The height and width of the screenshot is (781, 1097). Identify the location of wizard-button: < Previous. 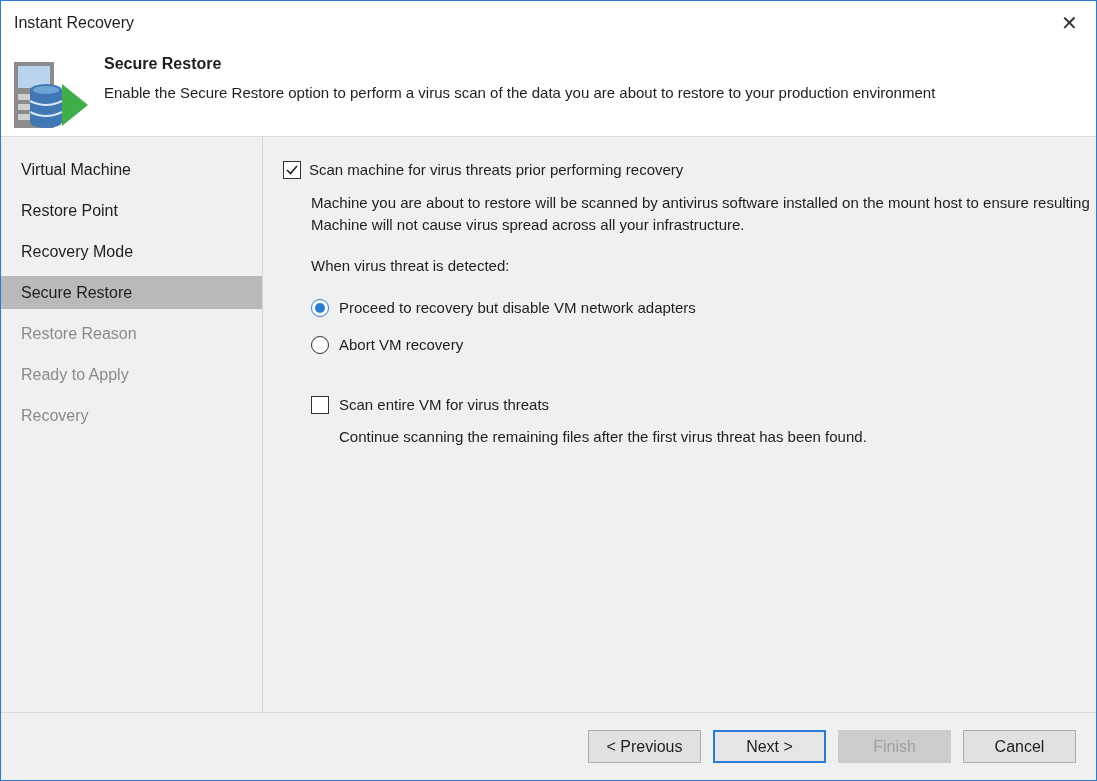
(644, 746).